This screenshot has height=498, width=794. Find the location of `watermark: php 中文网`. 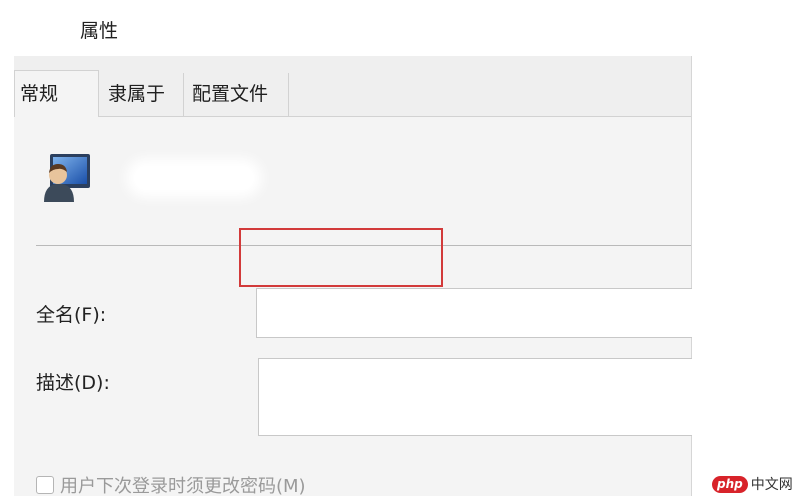

watermark: php 中文网 is located at coordinates (752, 484).